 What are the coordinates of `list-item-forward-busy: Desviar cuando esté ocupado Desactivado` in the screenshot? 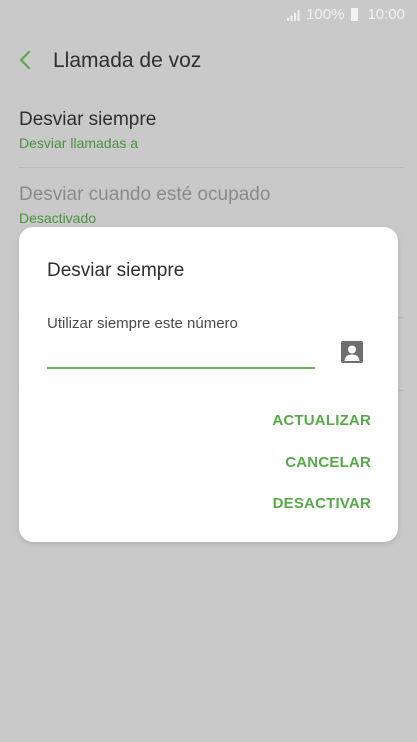 It's located at (208, 201).